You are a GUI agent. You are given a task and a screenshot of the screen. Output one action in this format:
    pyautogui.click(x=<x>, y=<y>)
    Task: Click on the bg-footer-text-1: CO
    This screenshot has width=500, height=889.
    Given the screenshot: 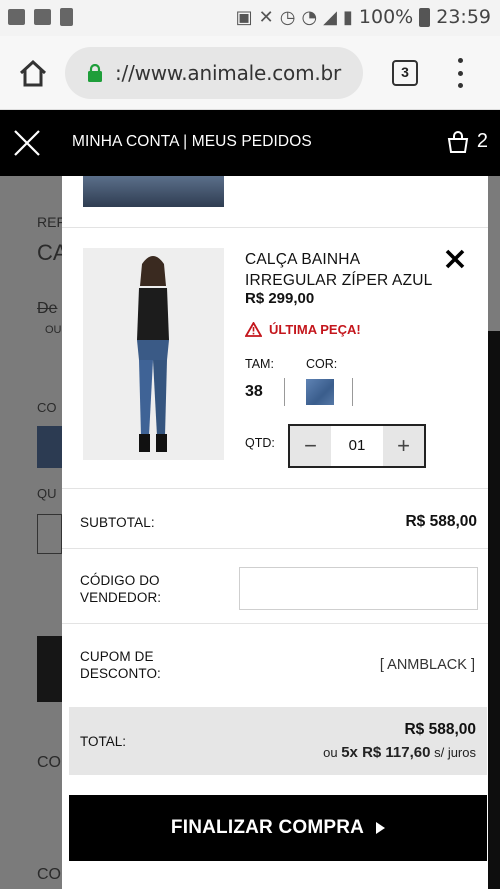 What is the action you would take?
    pyautogui.click(x=49, y=762)
    